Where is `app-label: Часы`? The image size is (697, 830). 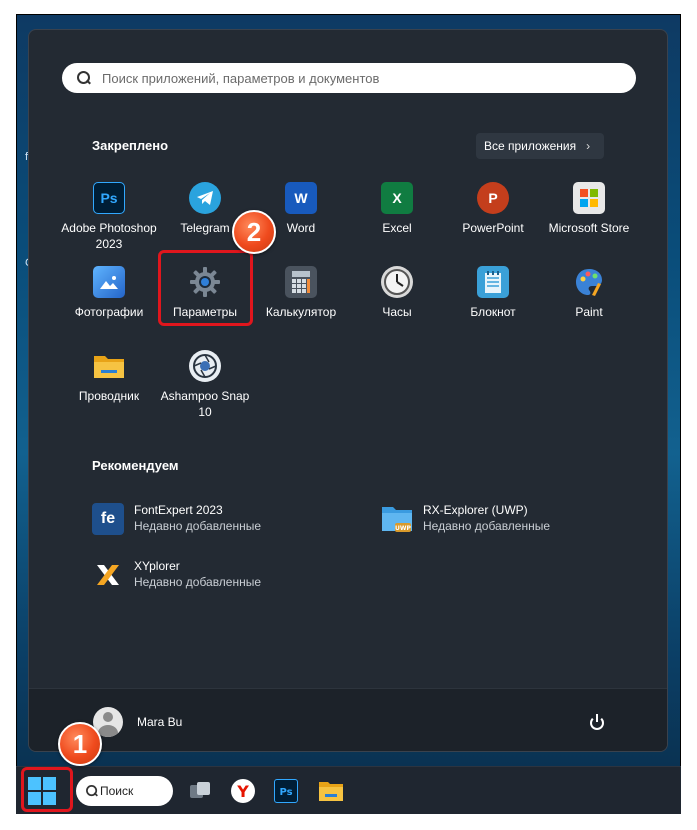 app-label: Часы is located at coordinates (397, 312).